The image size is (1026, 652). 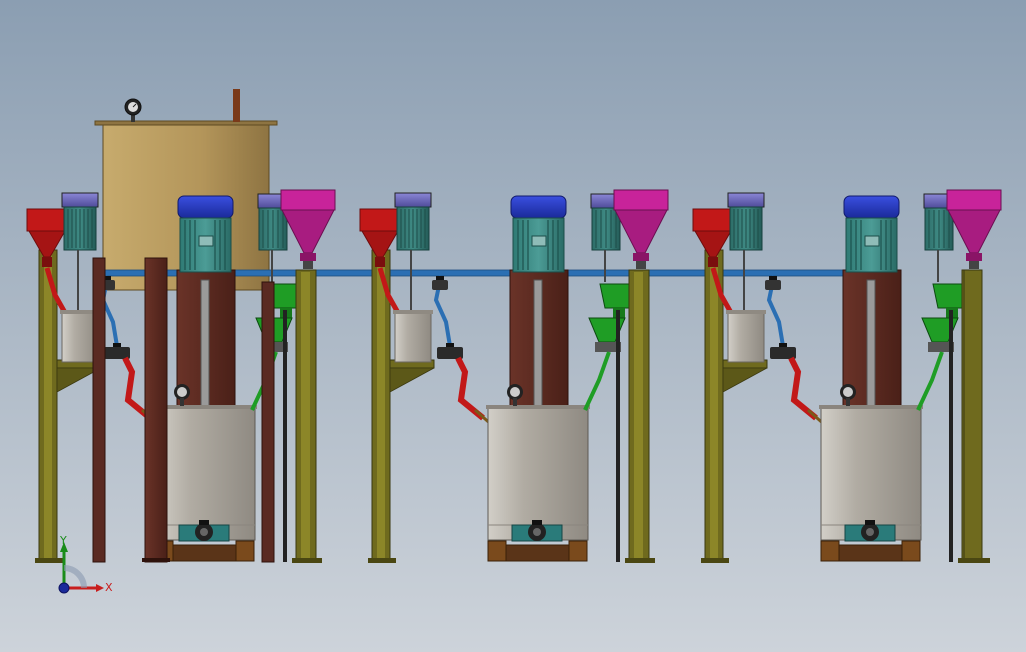 I want to click on main-motor, so click(x=205, y=234).